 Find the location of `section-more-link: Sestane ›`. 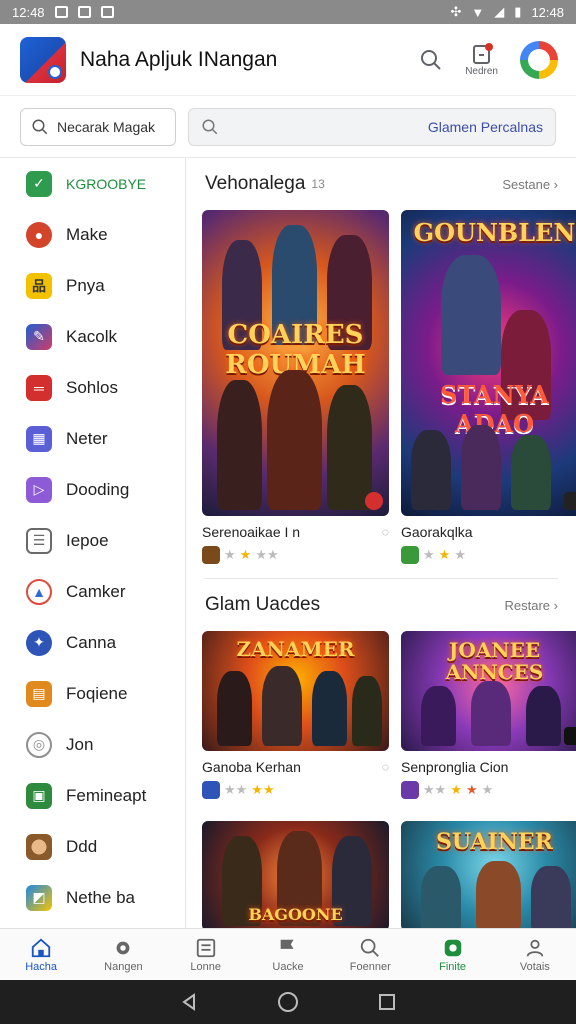

section-more-link: Sestane › is located at coordinates (530, 184).